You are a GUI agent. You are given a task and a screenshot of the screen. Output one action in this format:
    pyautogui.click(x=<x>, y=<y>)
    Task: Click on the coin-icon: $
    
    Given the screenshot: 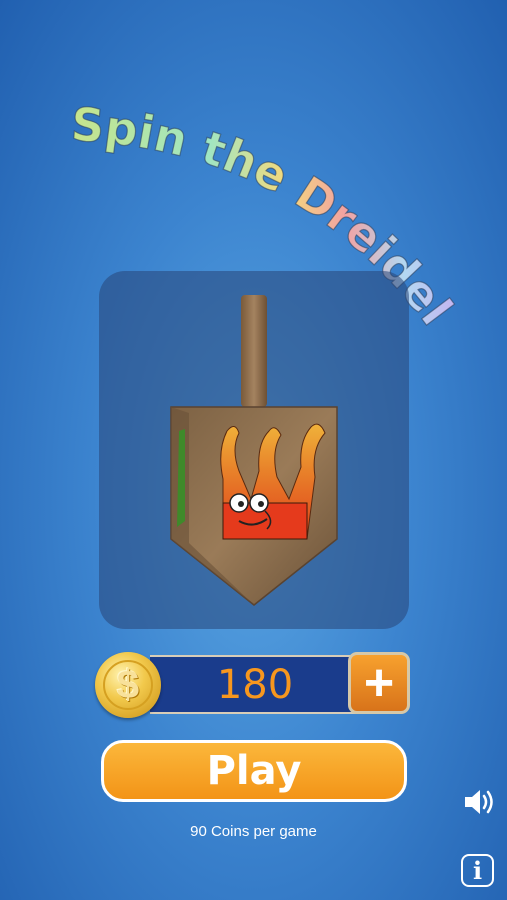 What is the action you would take?
    pyautogui.click(x=128, y=685)
    